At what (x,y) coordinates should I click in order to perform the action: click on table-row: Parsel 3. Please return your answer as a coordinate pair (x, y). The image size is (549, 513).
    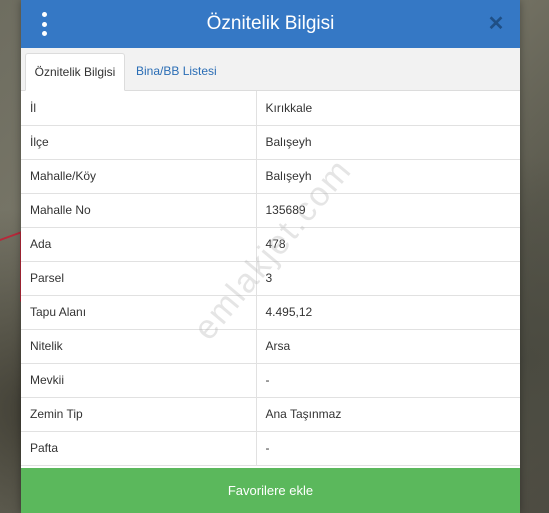
    Looking at the image, I should click on (270, 278).